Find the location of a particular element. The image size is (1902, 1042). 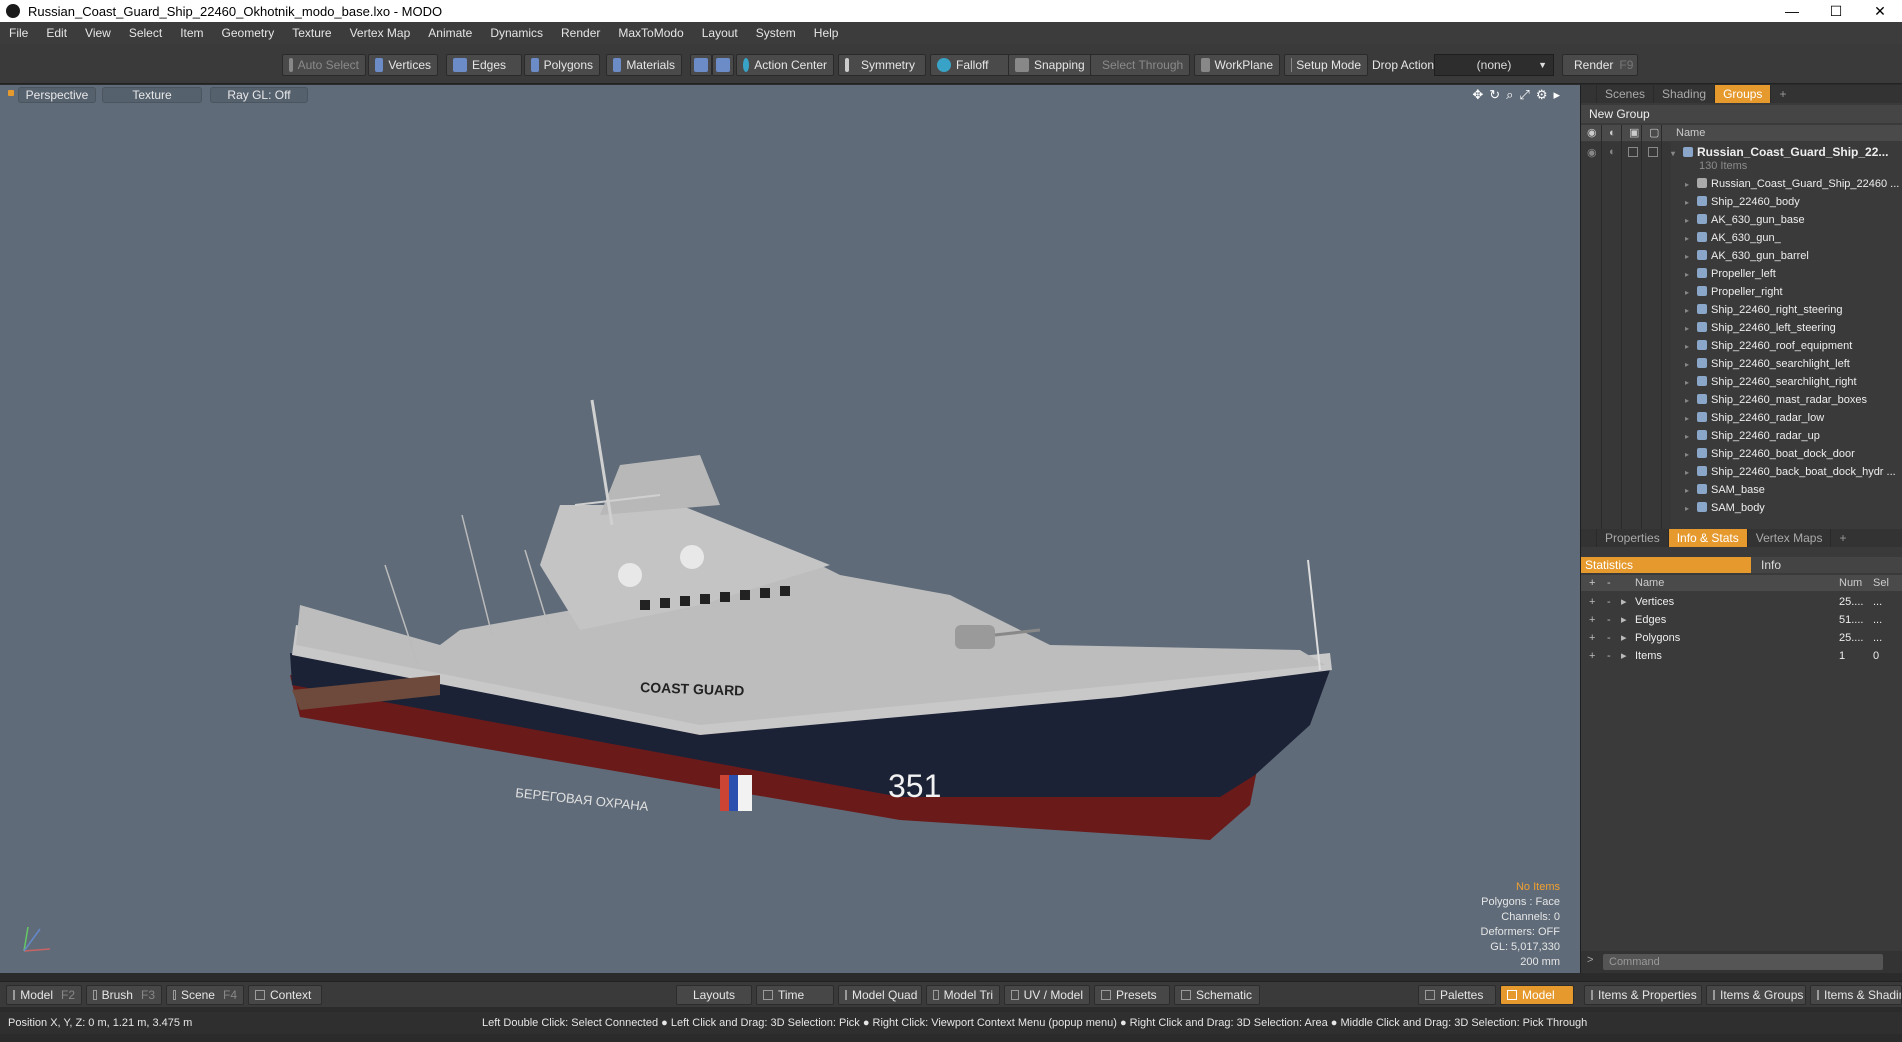

polygons-button: Polygons is located at coordinates (562, 65).